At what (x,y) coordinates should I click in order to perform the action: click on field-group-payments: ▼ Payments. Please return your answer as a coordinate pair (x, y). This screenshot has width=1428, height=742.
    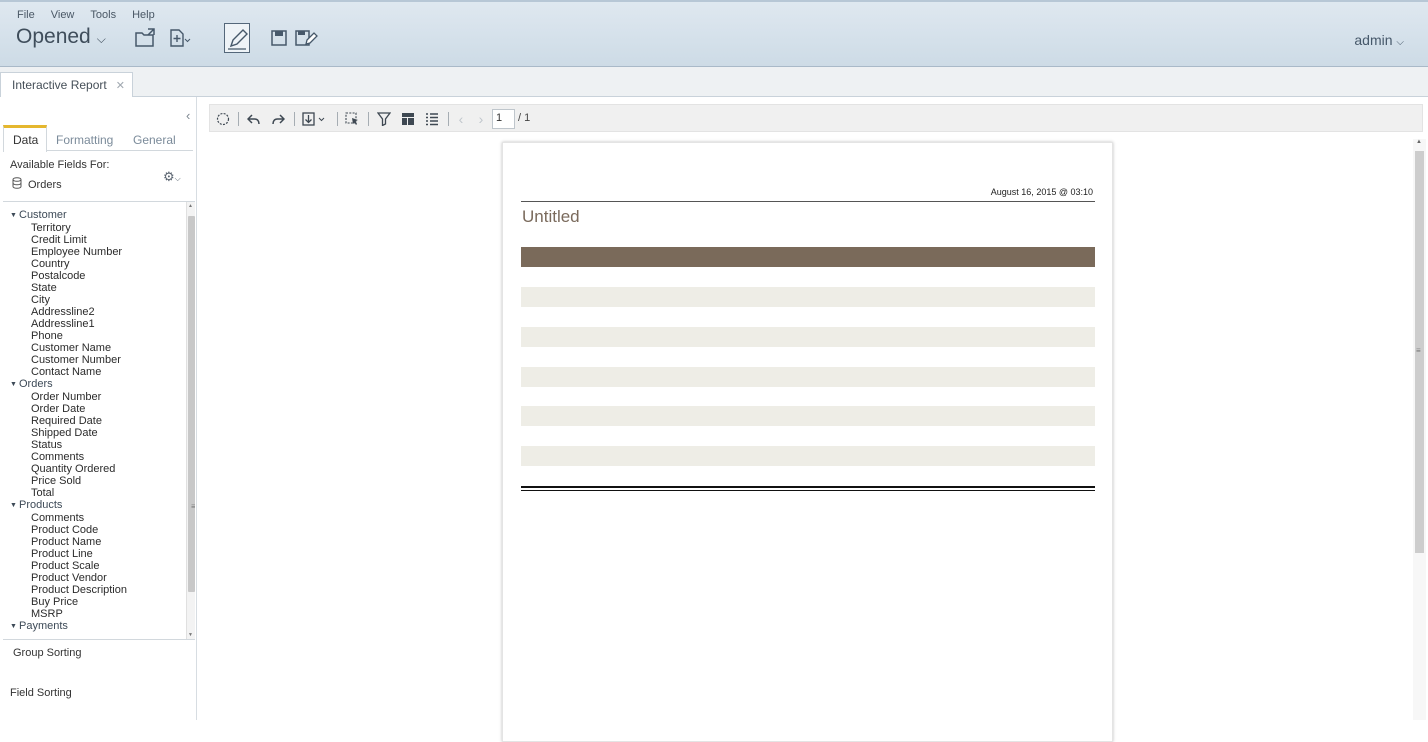
    Looking at the image, I should click on (68, 626).